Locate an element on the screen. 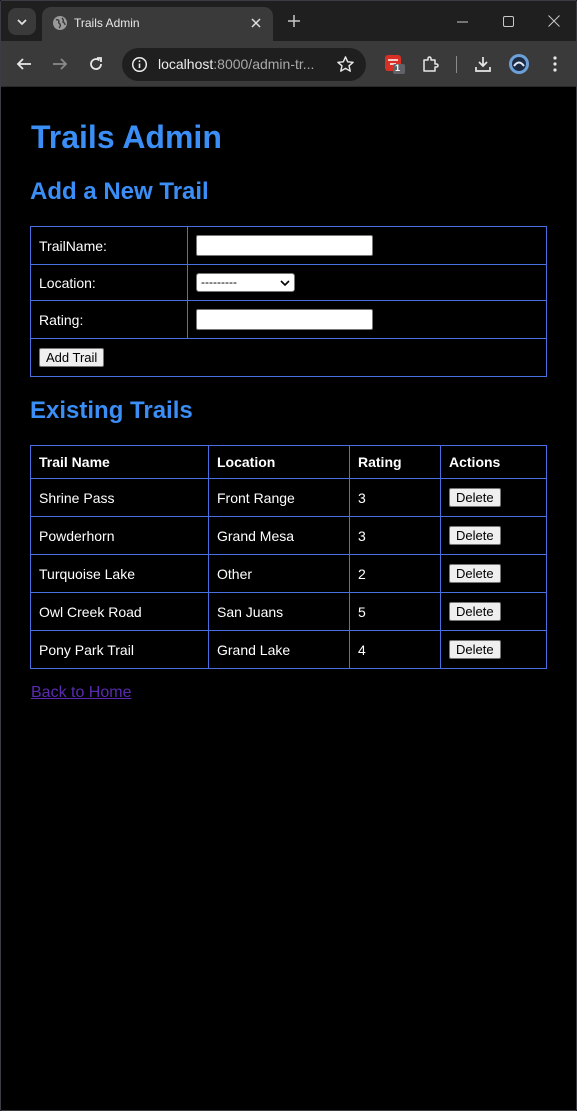  minimize-button is located at coordinates (462, 21).